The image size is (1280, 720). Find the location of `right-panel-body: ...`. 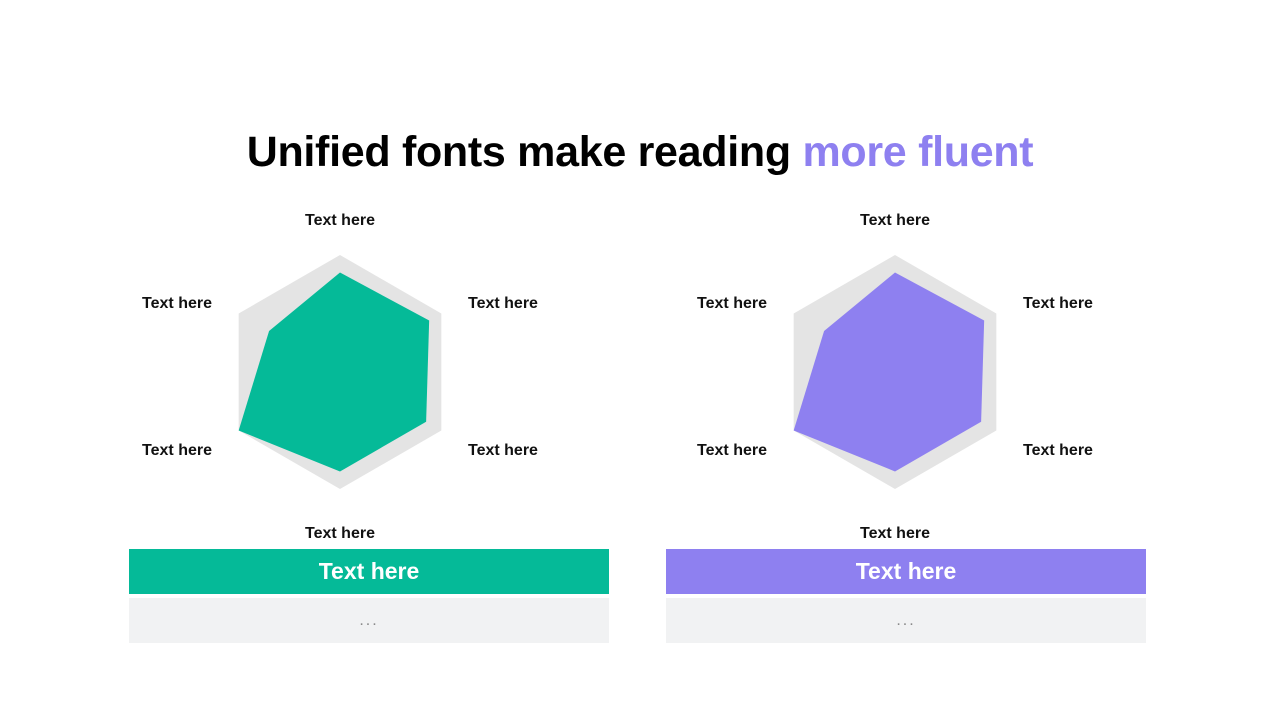

right-panel-body: ... is located at coordinates (906, 620).